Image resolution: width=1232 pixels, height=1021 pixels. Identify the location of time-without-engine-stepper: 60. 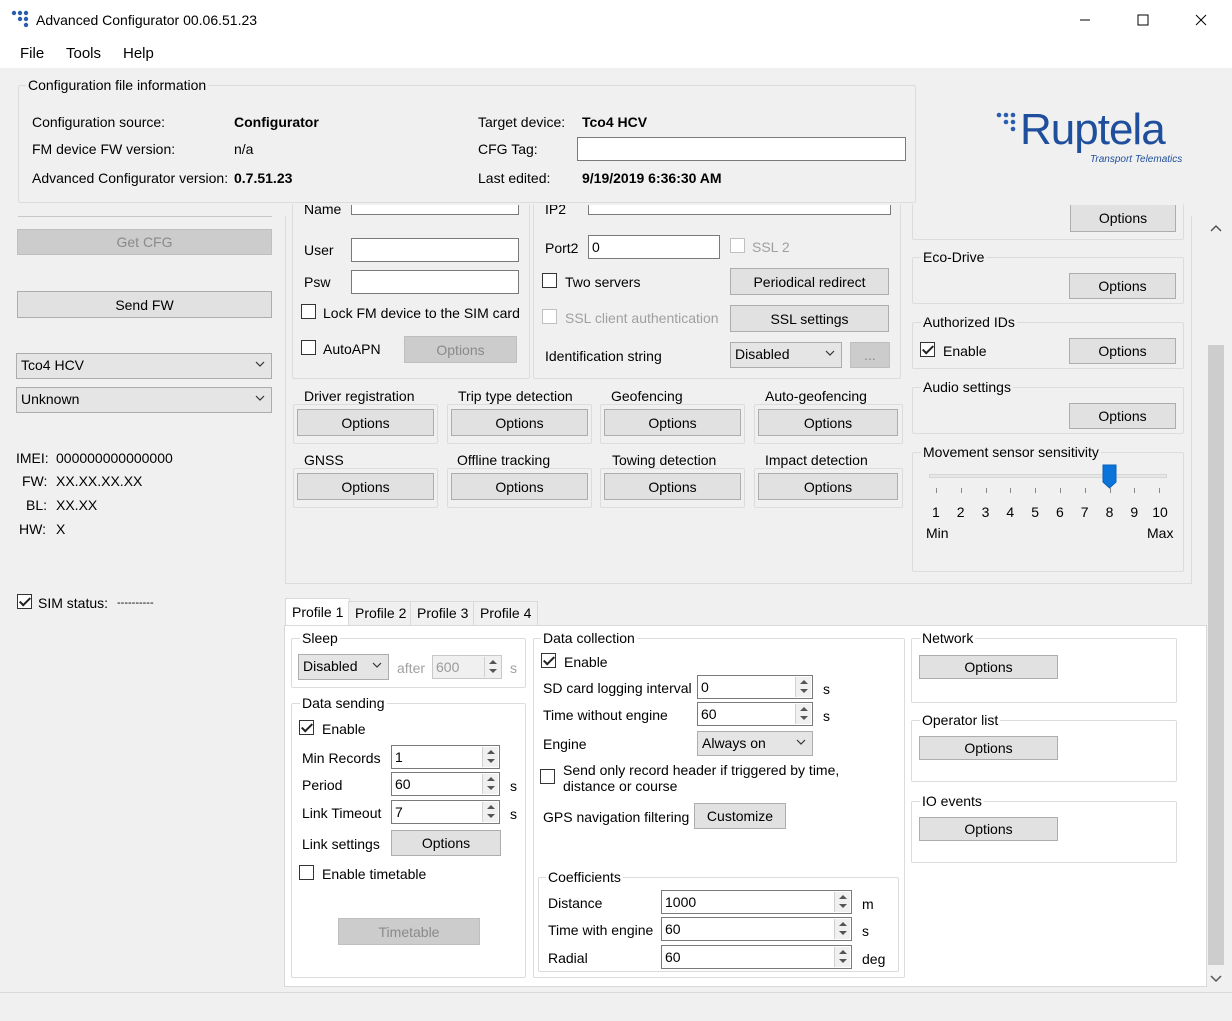
(755, 714).